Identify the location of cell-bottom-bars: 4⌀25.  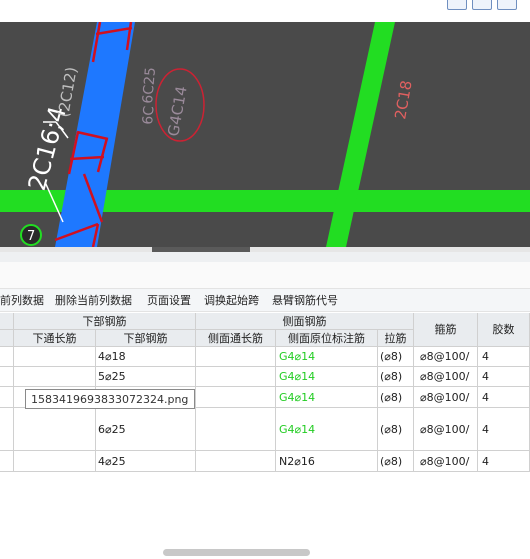
(146, 461).